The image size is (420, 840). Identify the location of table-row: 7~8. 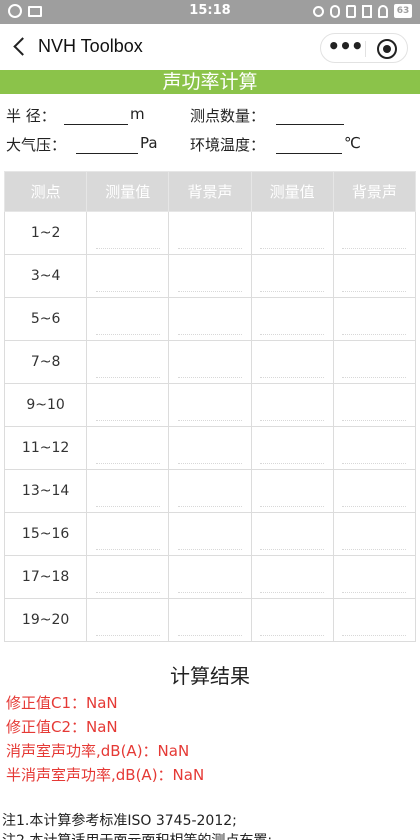
(210, 362).